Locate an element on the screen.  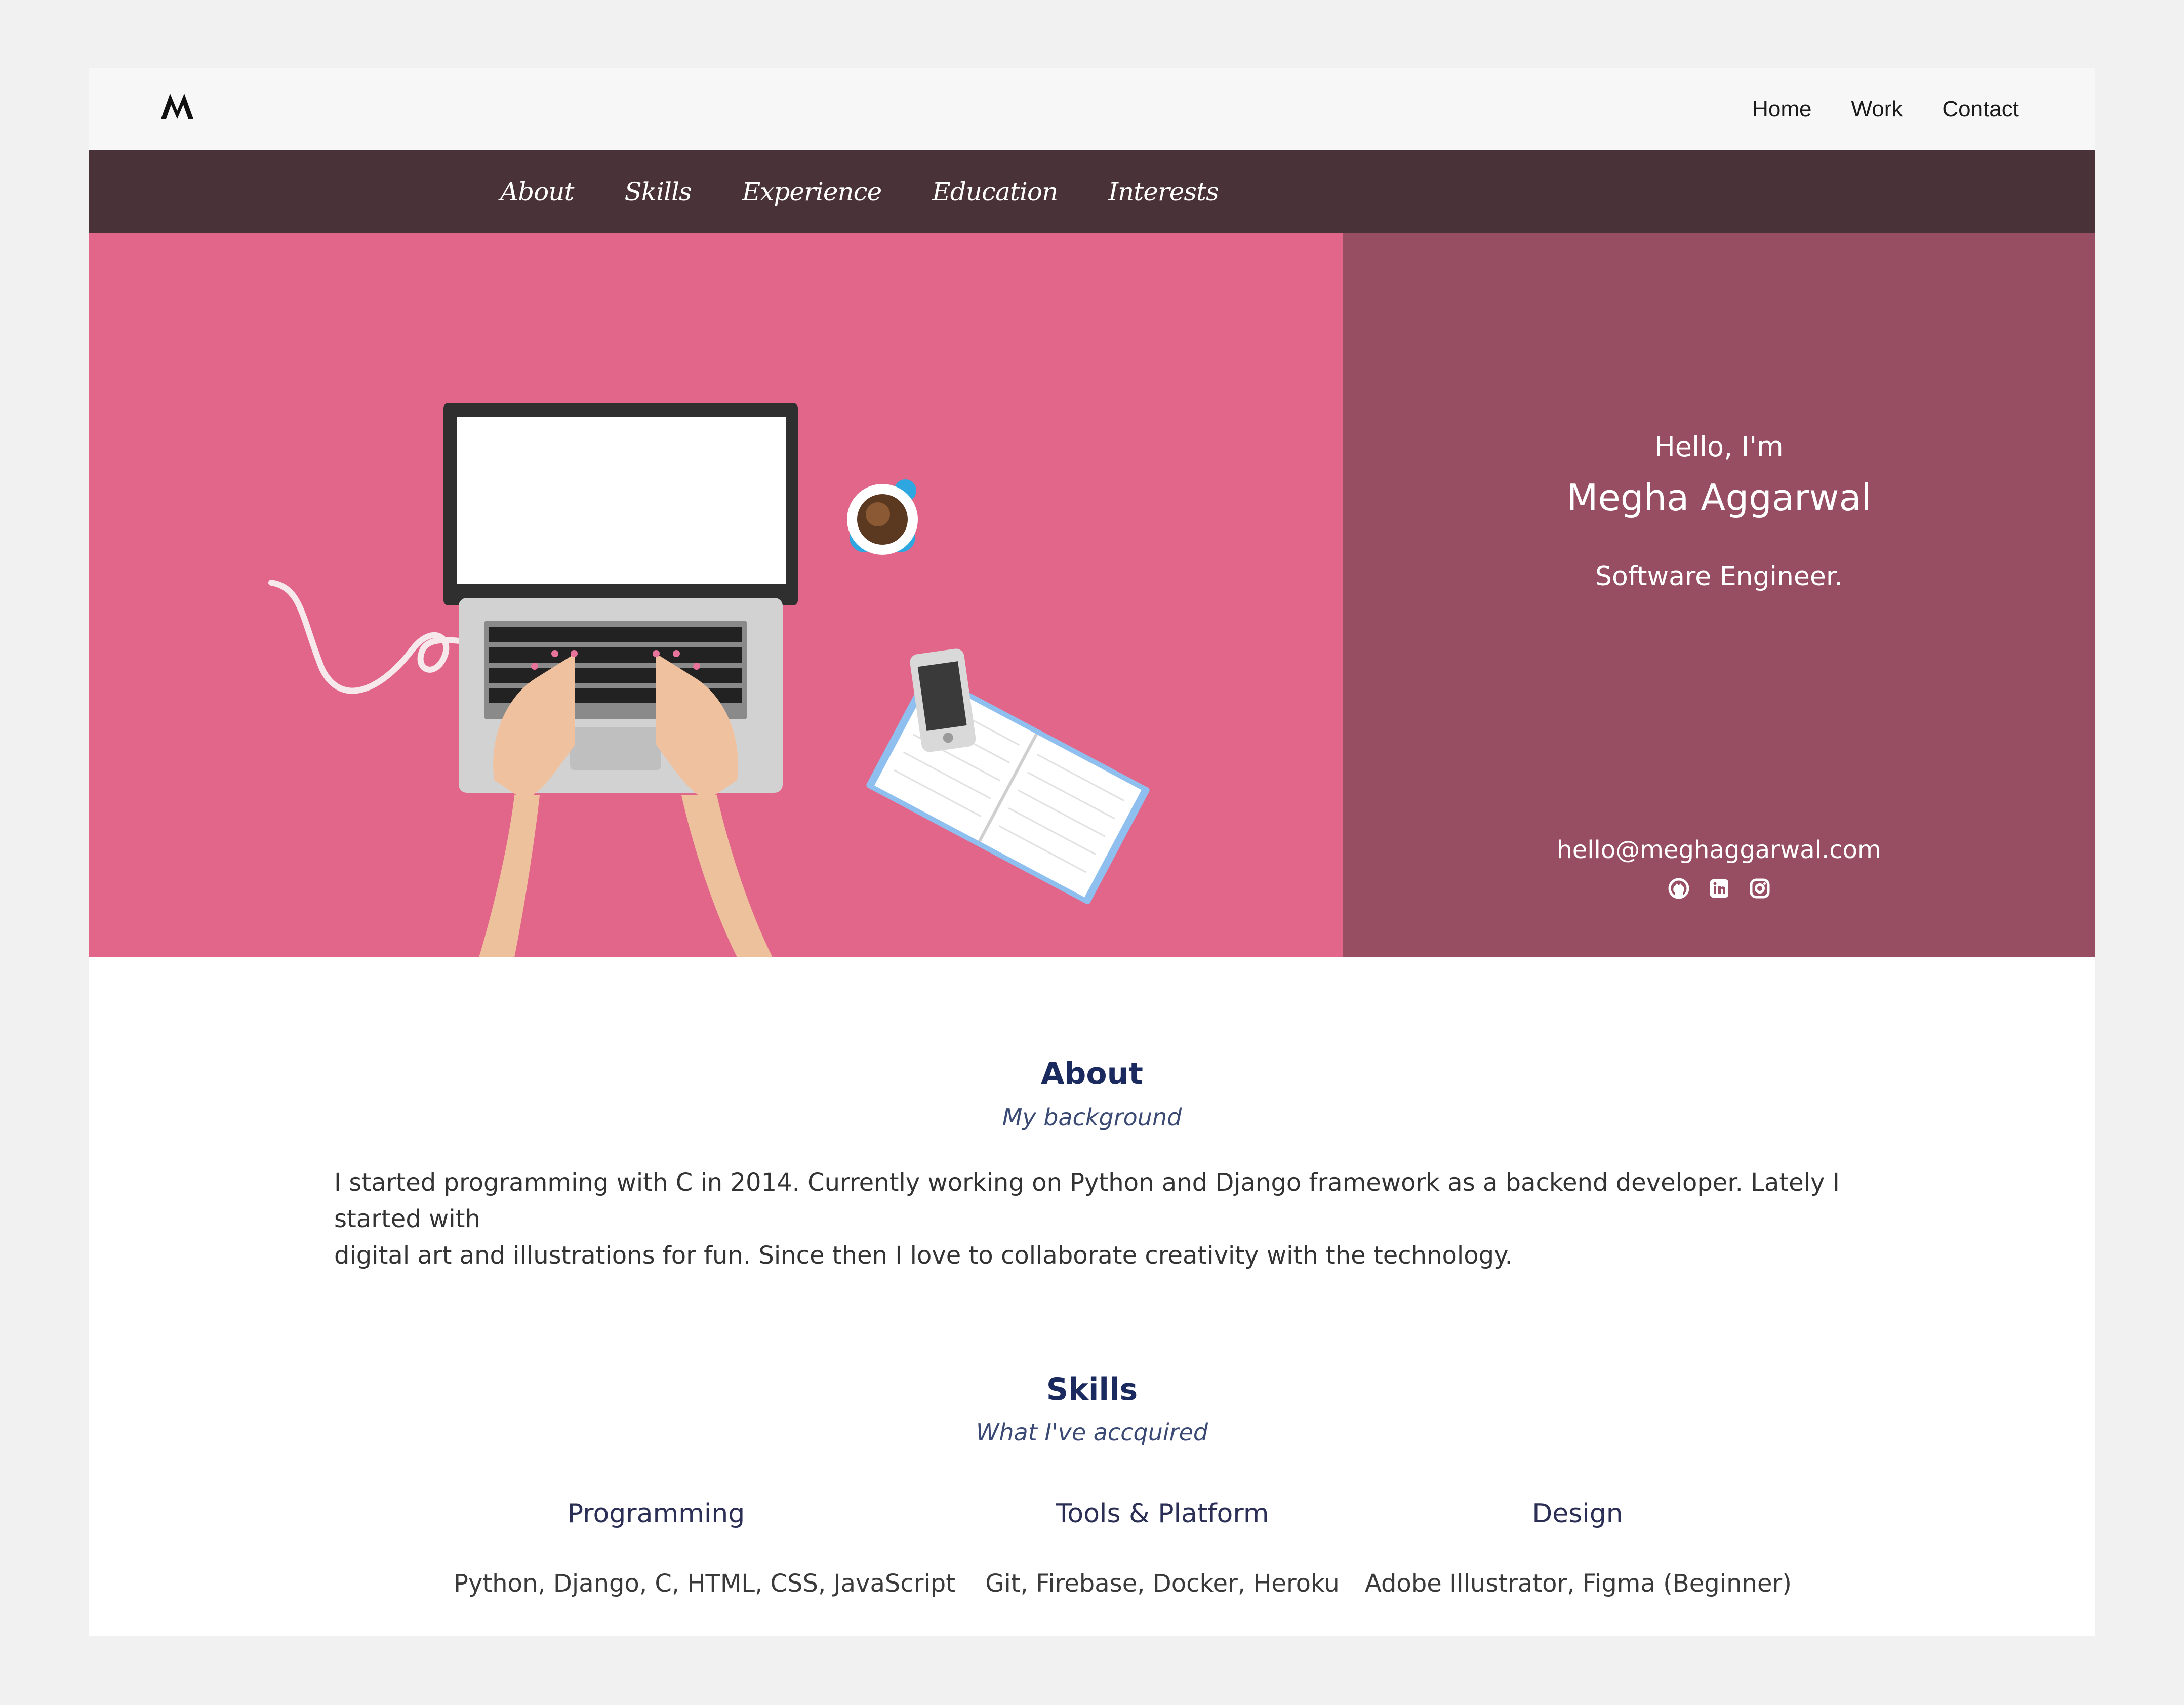
skill-column-items: Adobe Illustrator, Figma (Beginner) is located at coordinates (1578, 1584).